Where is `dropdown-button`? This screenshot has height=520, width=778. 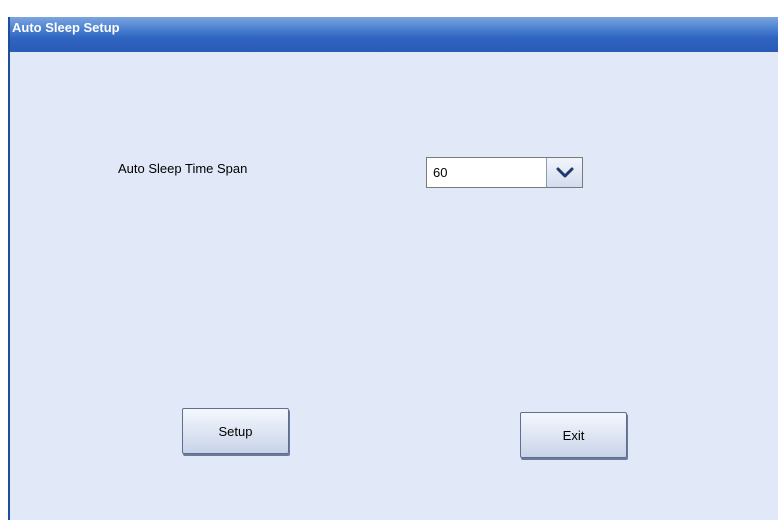 dropdown-button is located at coordinates (564, 172).